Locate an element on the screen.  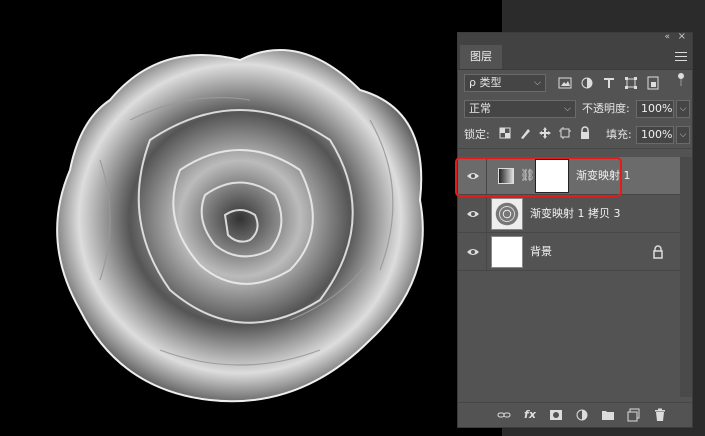
filter-type-select: ρ 类型 ⌵ is located at coordinates (505, 83).